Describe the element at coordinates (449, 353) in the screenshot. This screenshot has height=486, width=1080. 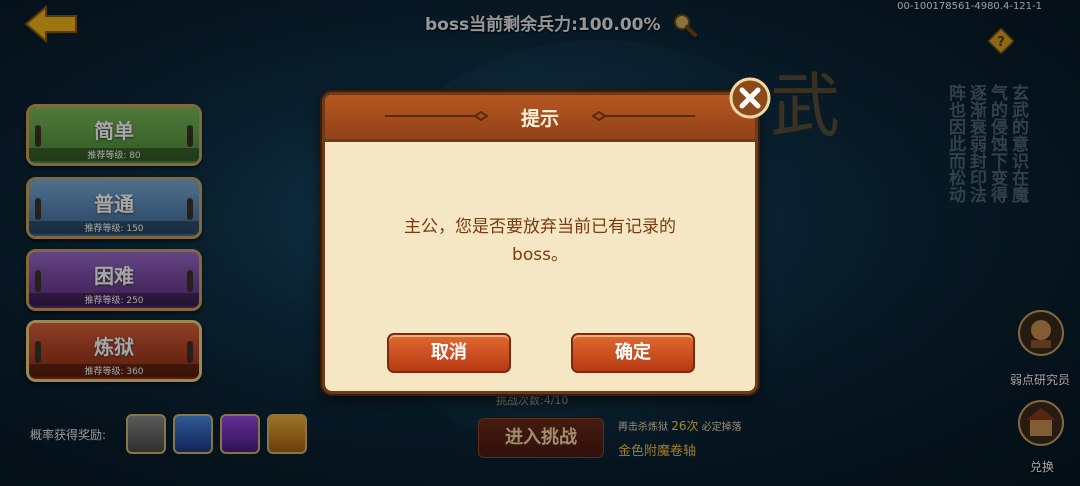
I see `cancel-button: 取消` at that location.